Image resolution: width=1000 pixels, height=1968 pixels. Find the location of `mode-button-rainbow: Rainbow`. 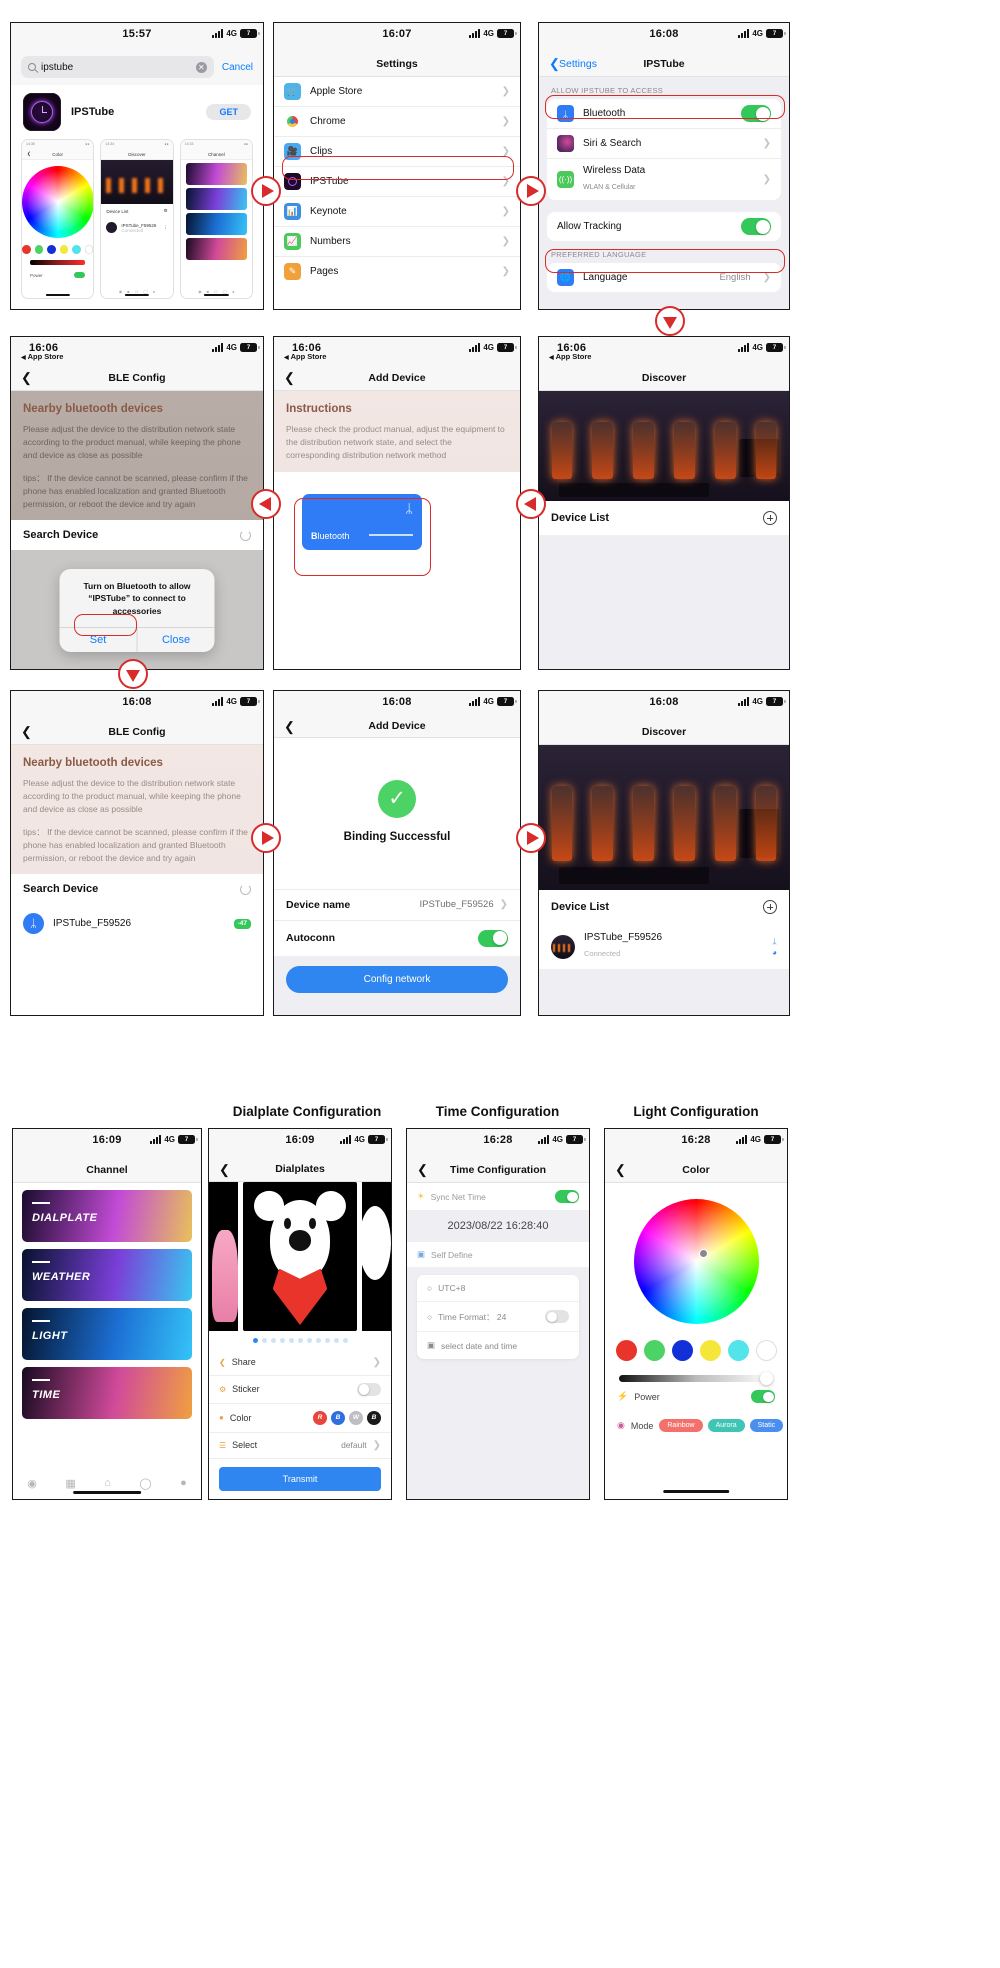

mode-button-rainbow: Rainbow is located at coordinates (681, 1425).